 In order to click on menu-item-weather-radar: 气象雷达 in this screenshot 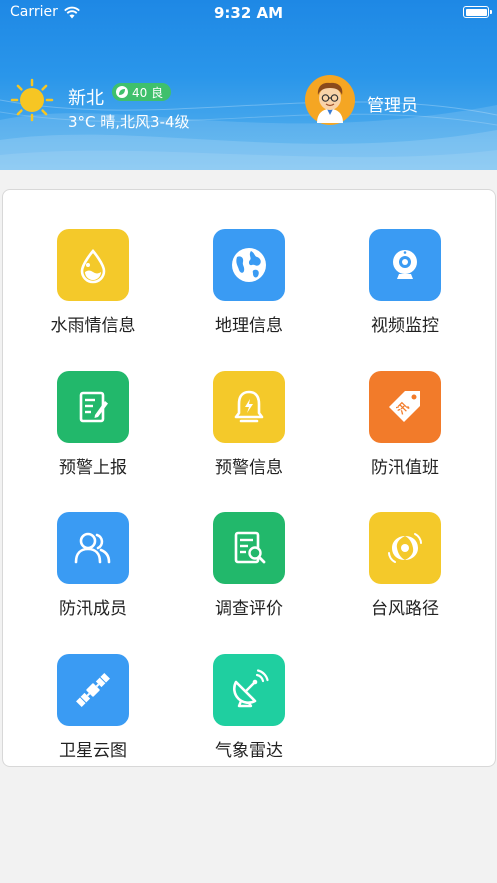, I will do `click(249, 719)`.